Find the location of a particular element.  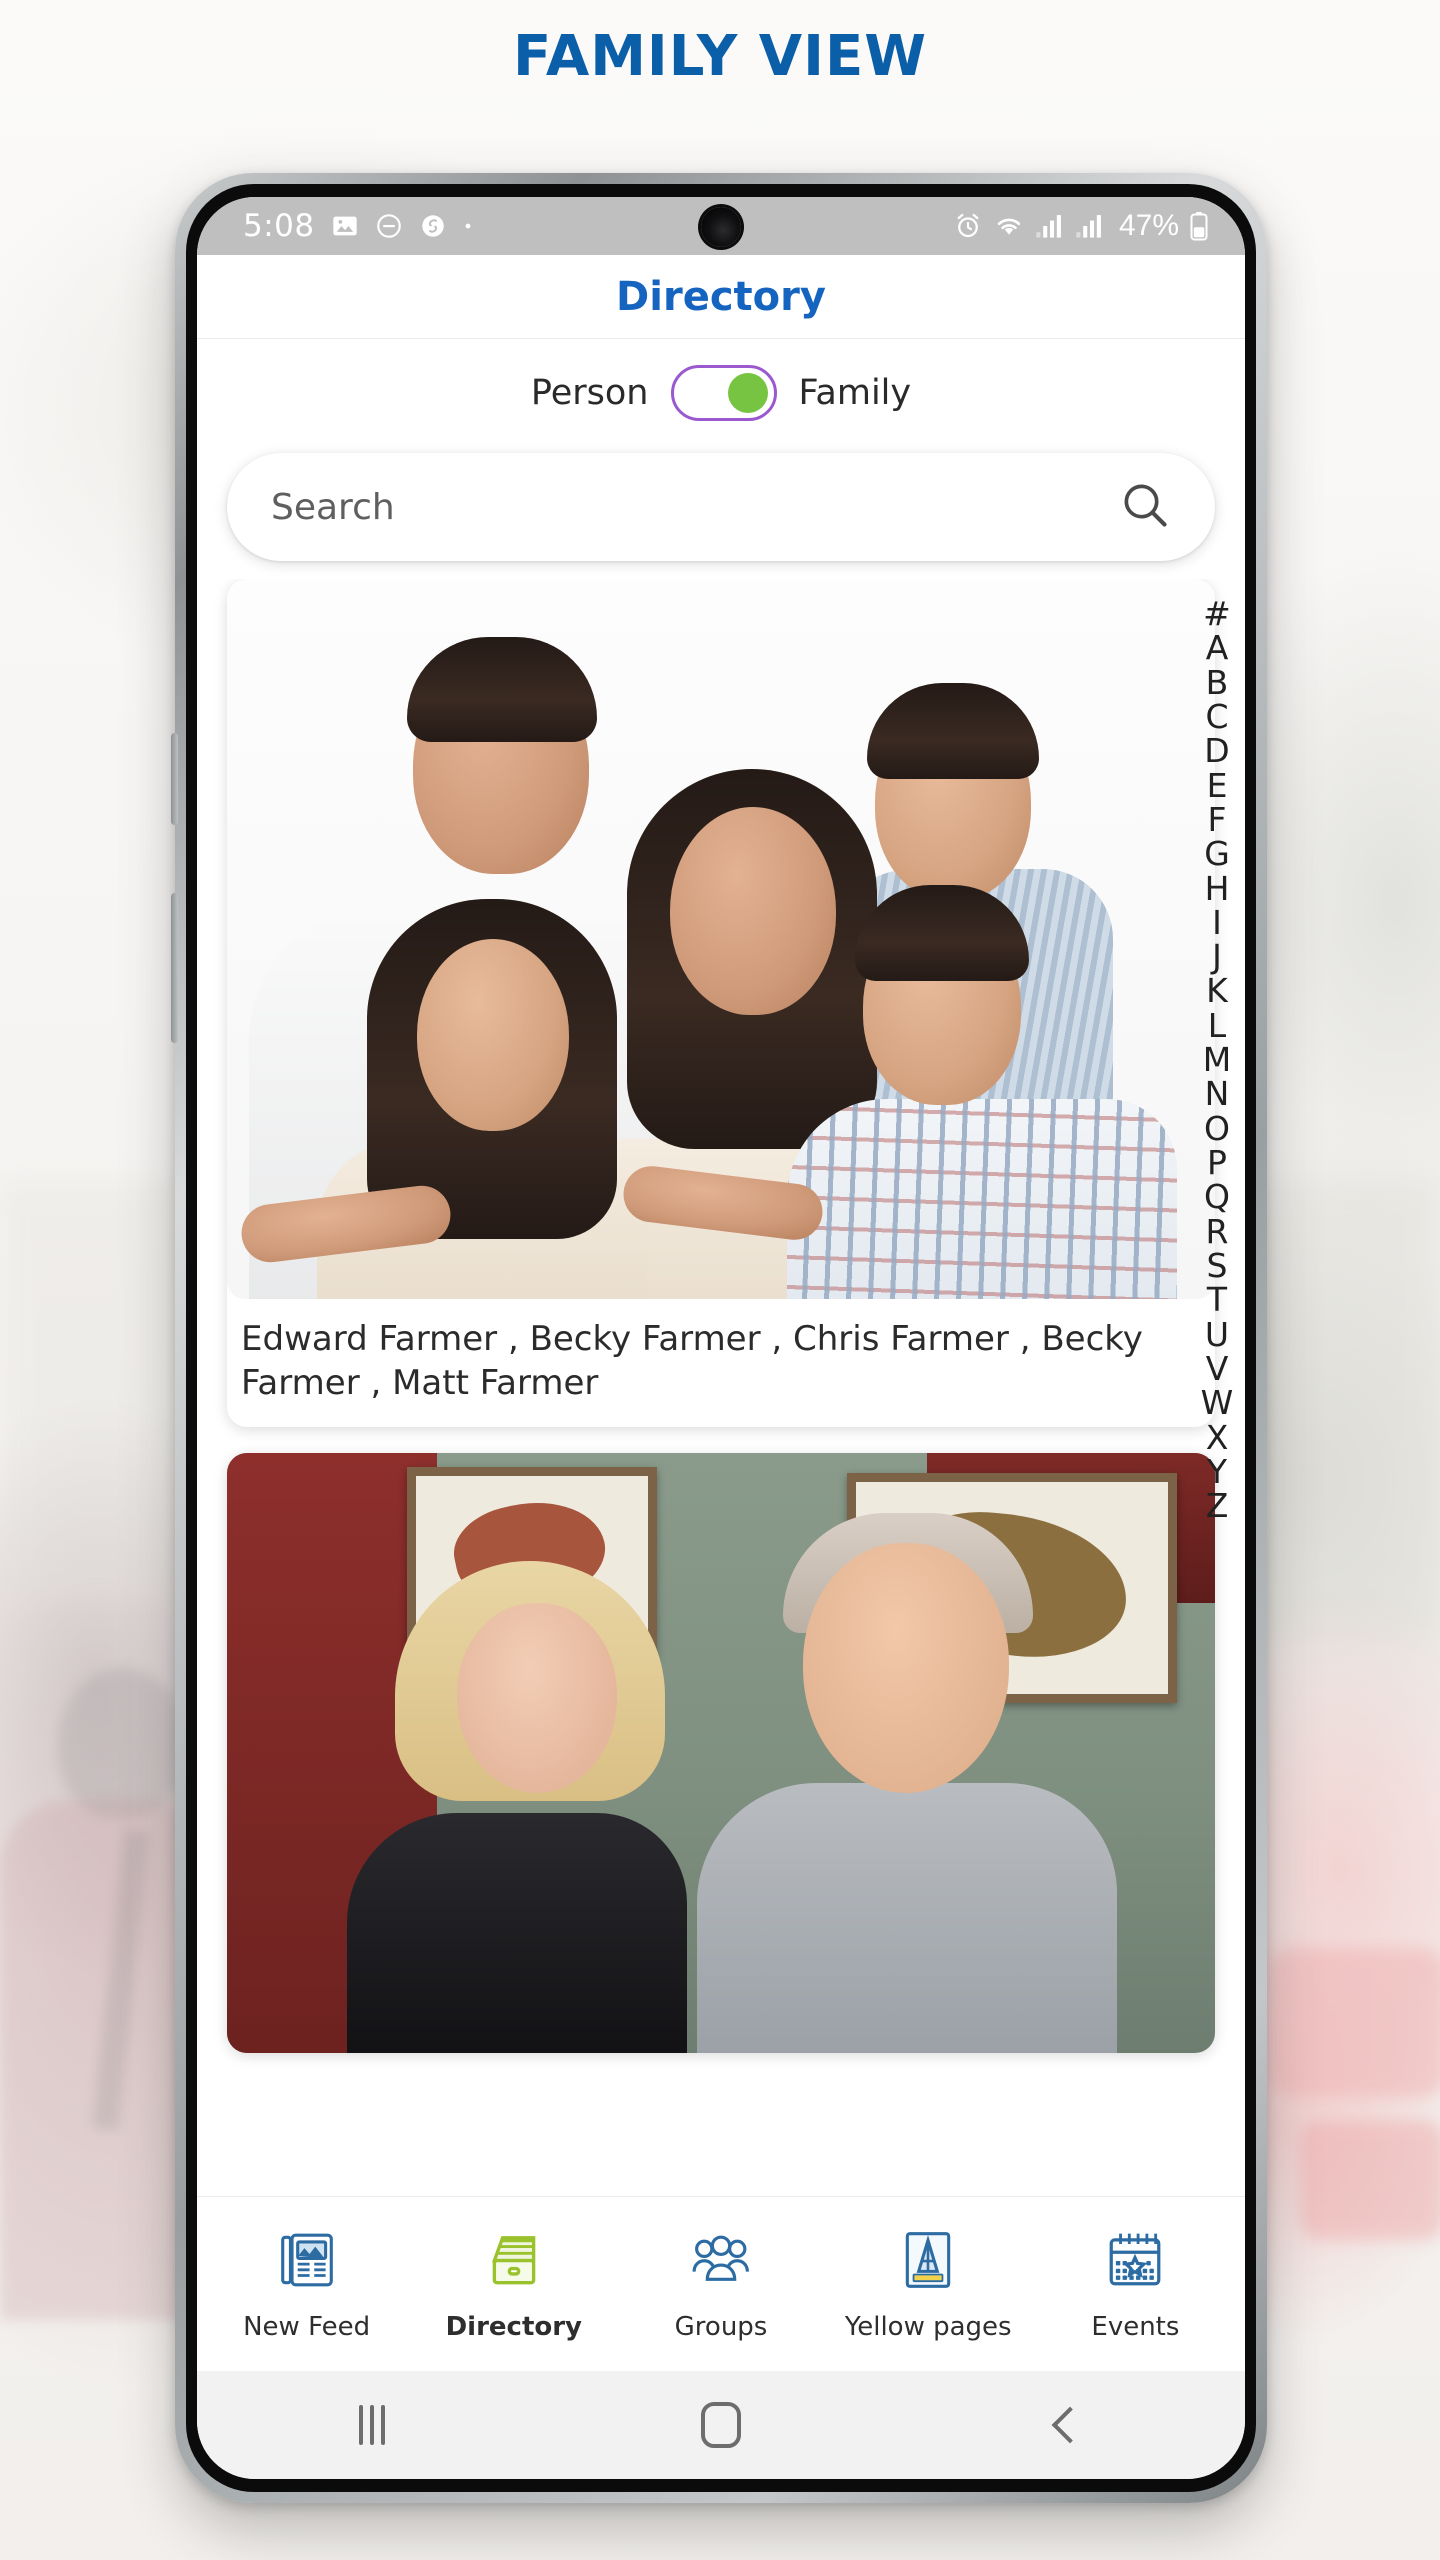

home-icon is located at coordinates (720, 2425).